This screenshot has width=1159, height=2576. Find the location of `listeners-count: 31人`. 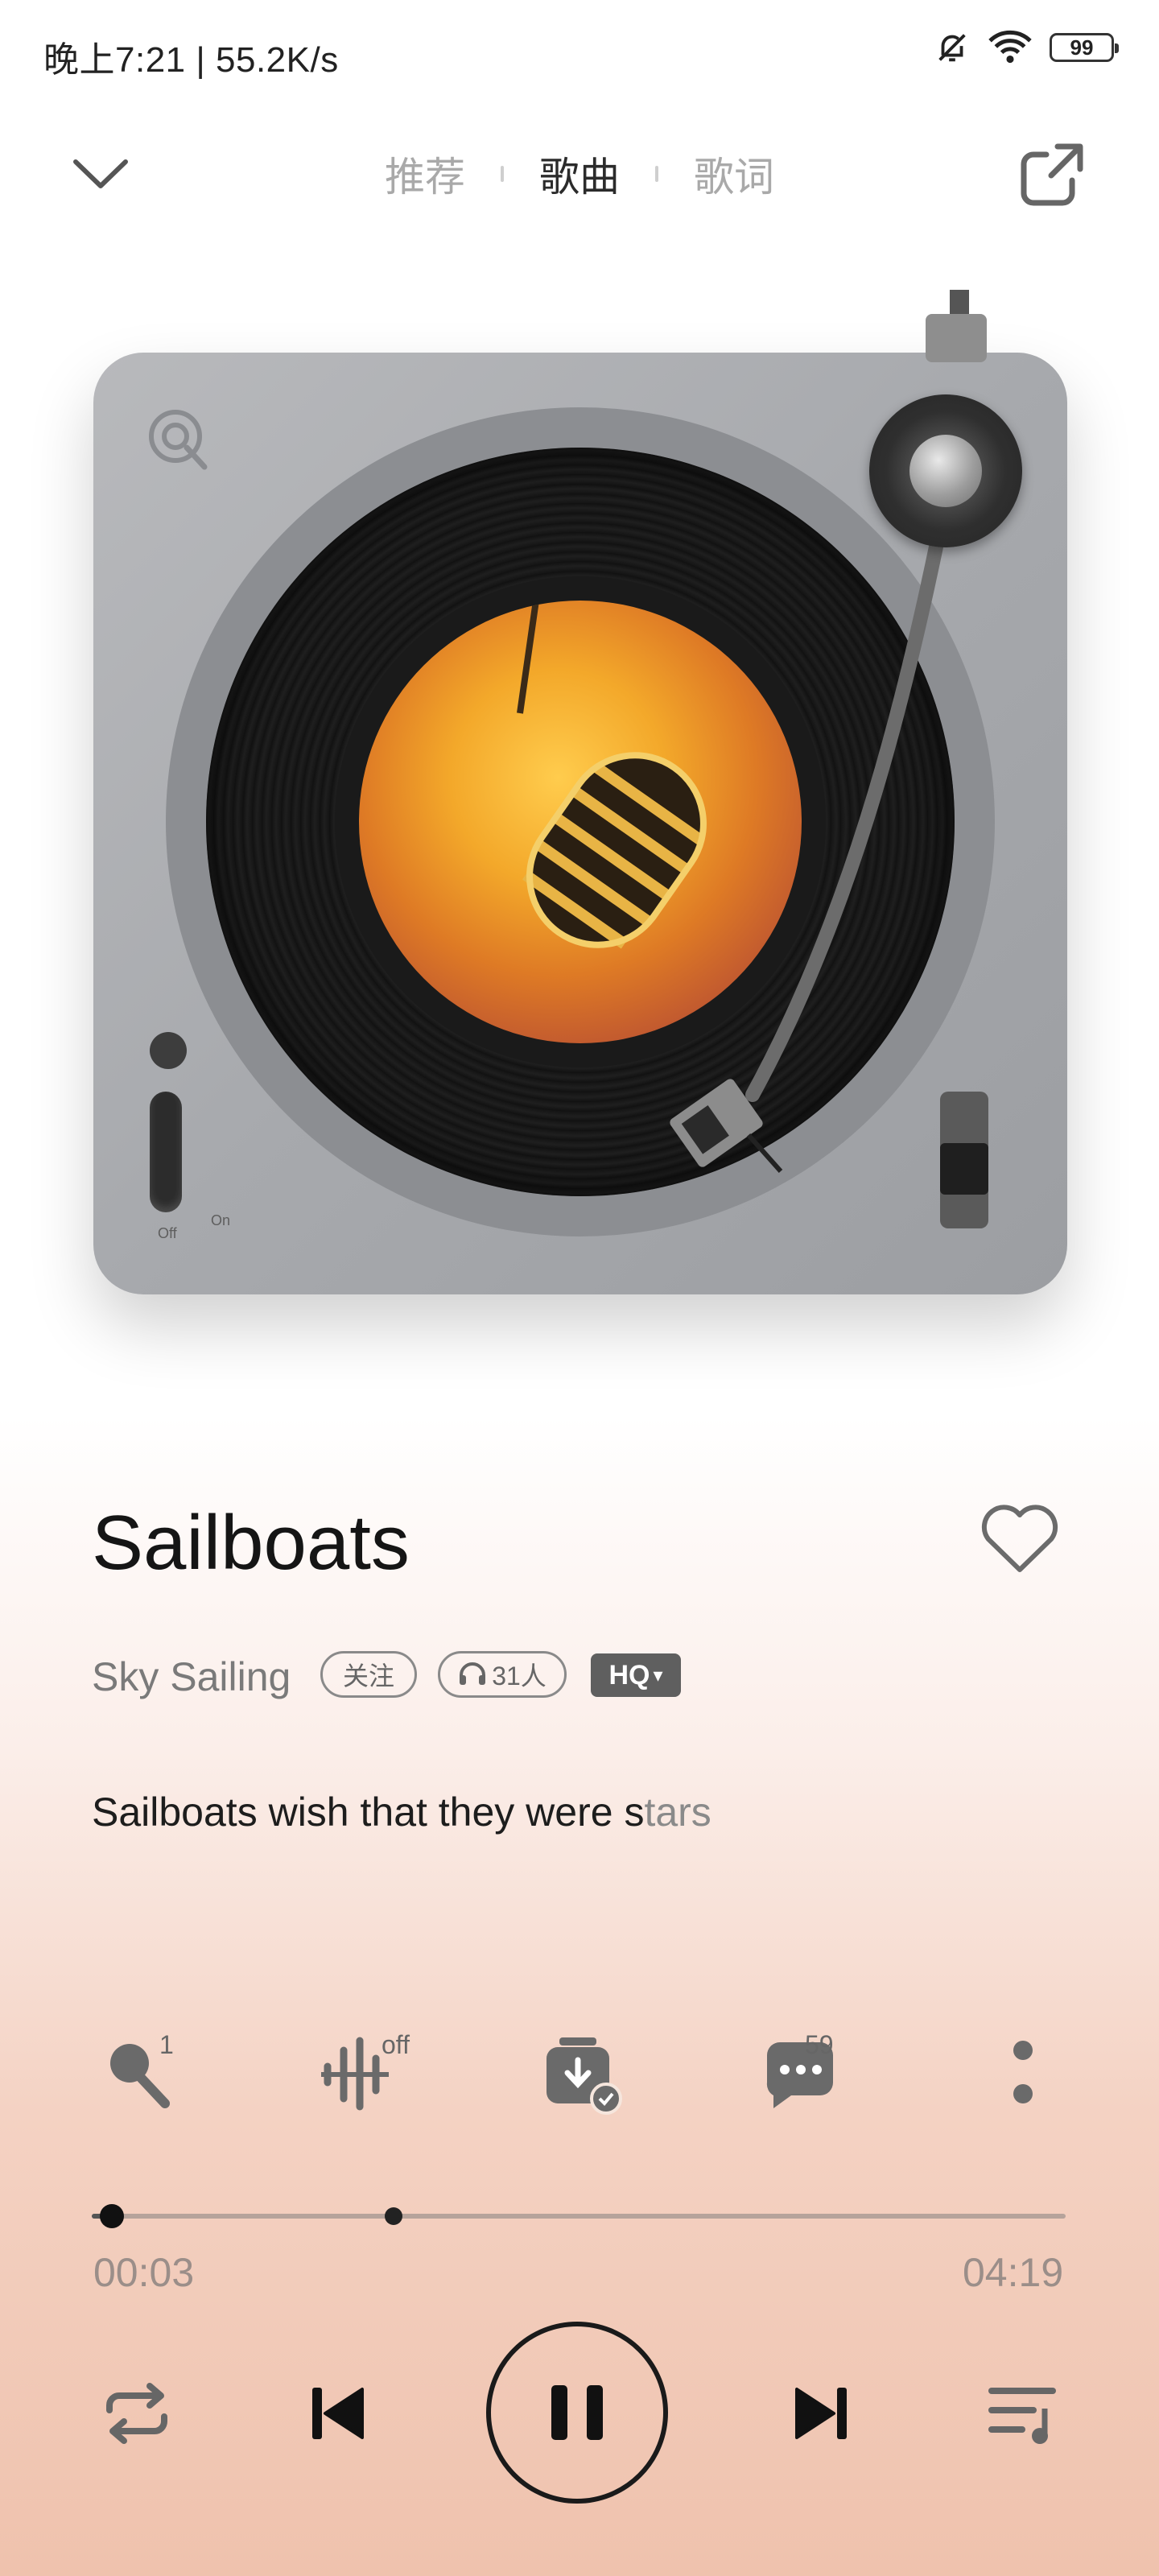

listeners-count: 31人 is located at coordinates (519, 1676).